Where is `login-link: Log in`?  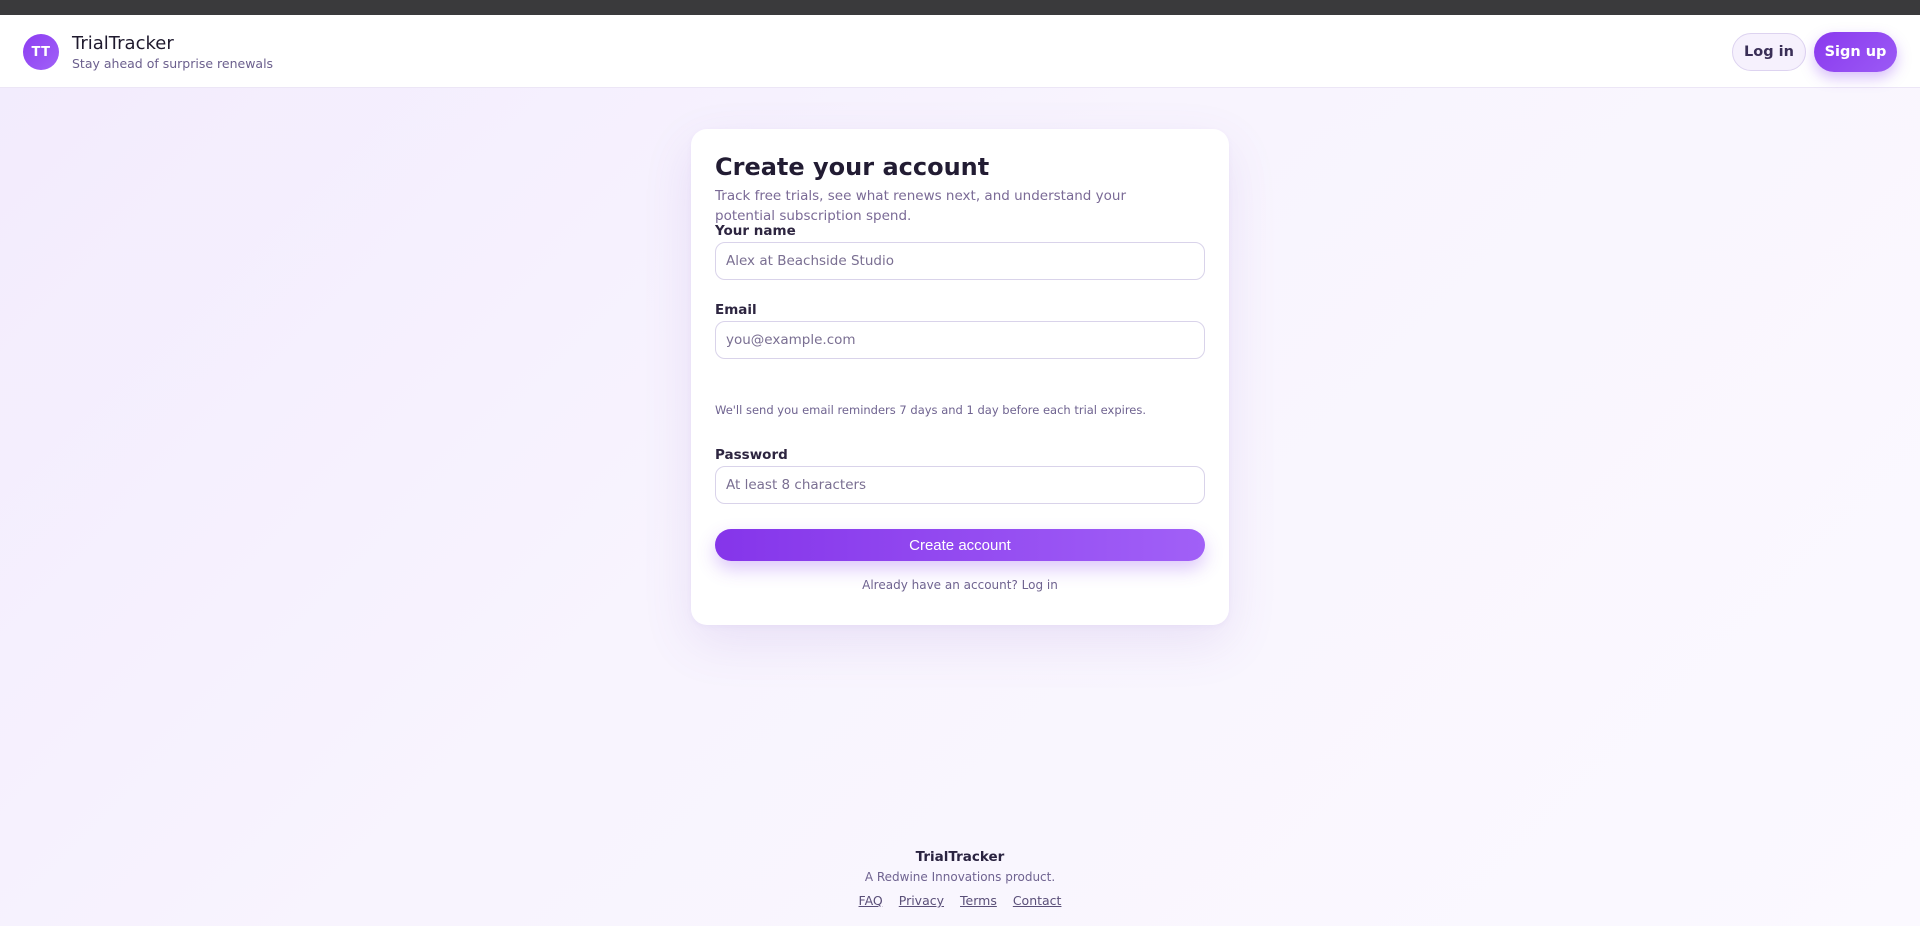 login-link: Log in is located at coordinates (1040, 585).